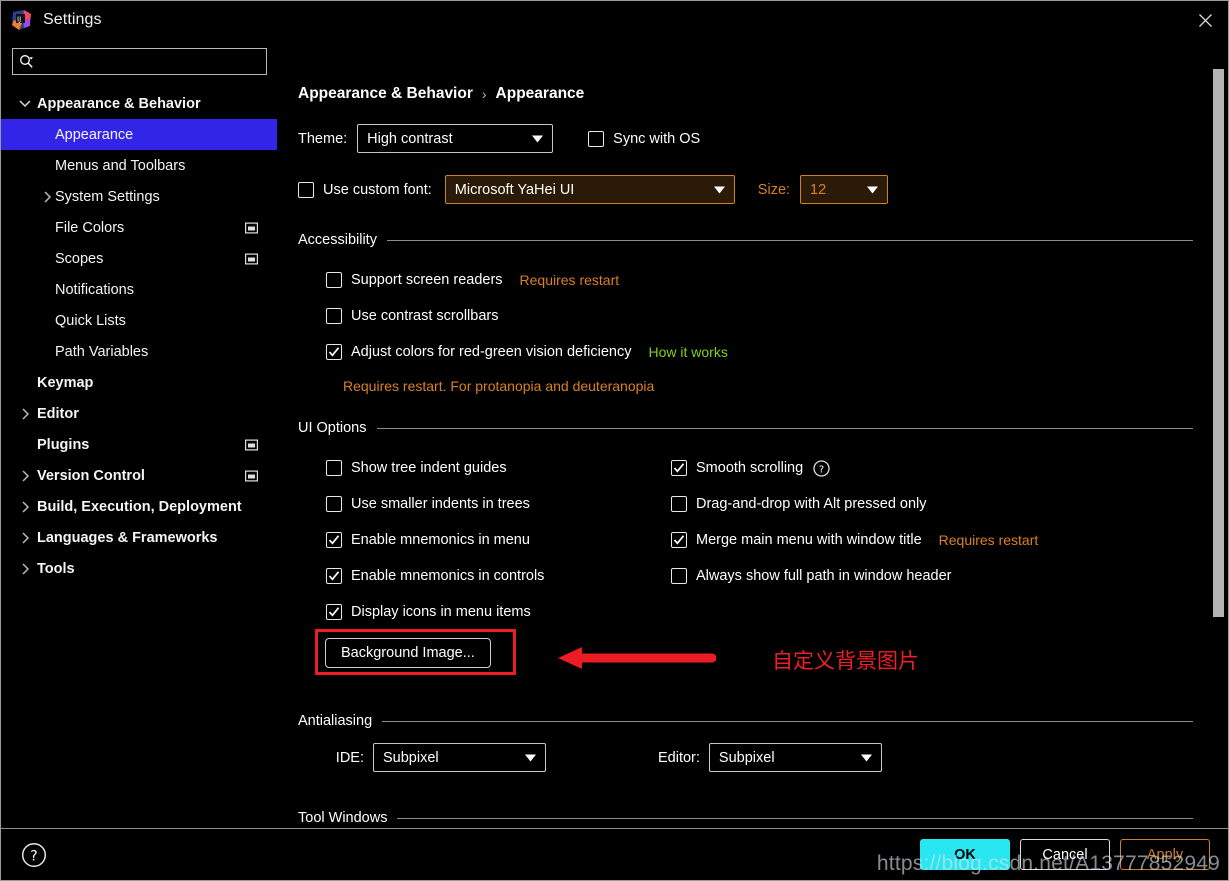 This screenshot has width=1229, height=881. I want to click on sidebar-item-notifications: Notifications, so click(139, 289).